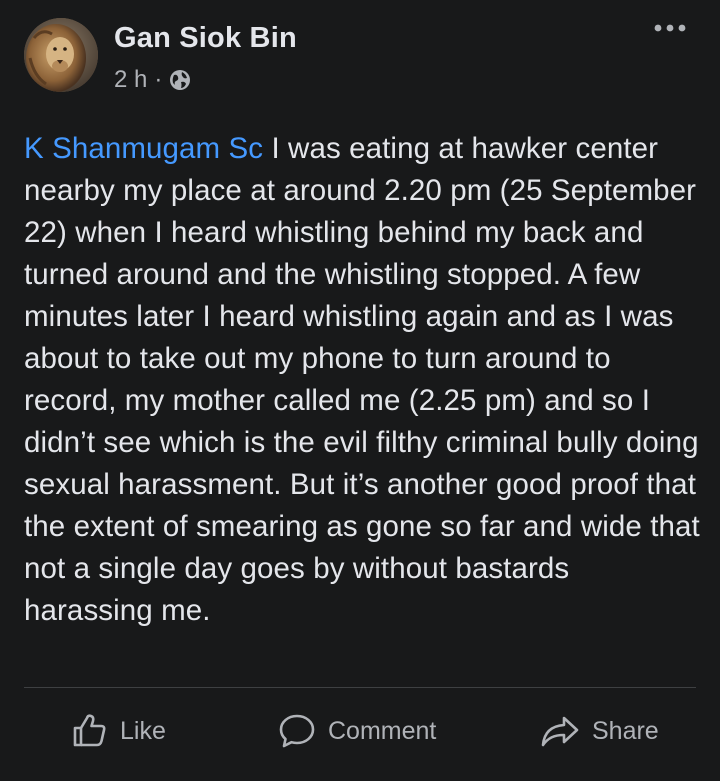  Describe the element at coordinates (89, 731) in the screenshot. I see `thumbs-up-icon` at that location.